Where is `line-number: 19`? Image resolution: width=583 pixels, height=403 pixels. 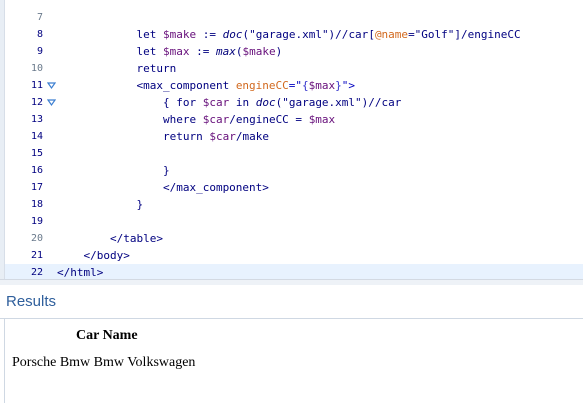 line-number: 19 is located at coordinates (36, 221).